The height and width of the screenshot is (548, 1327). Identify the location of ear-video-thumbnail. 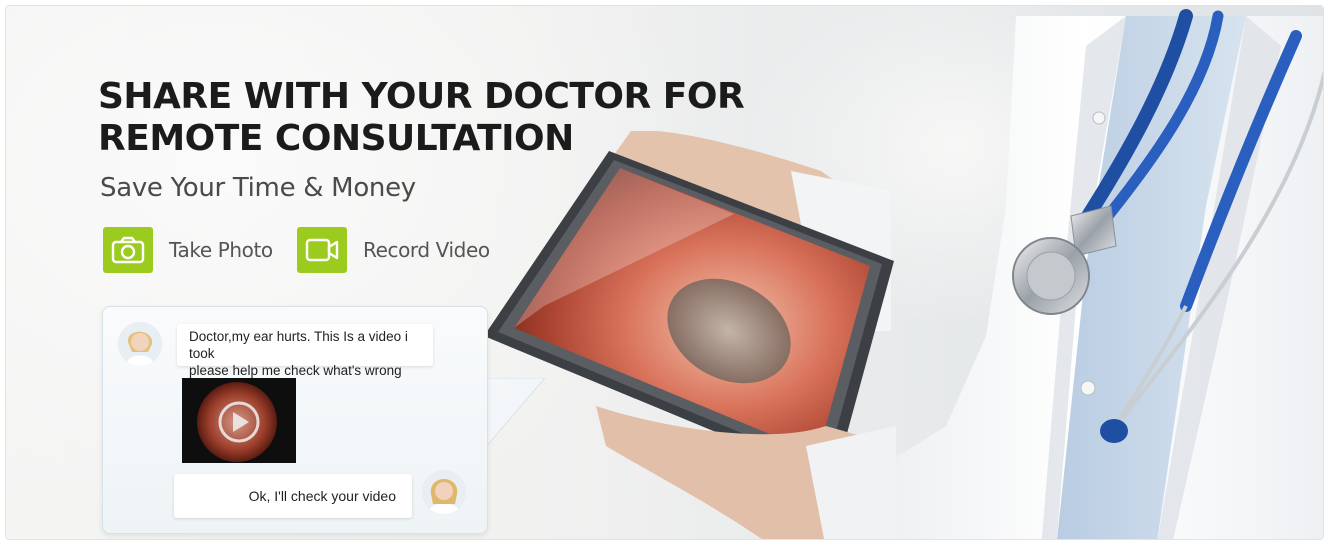
(239, 420).